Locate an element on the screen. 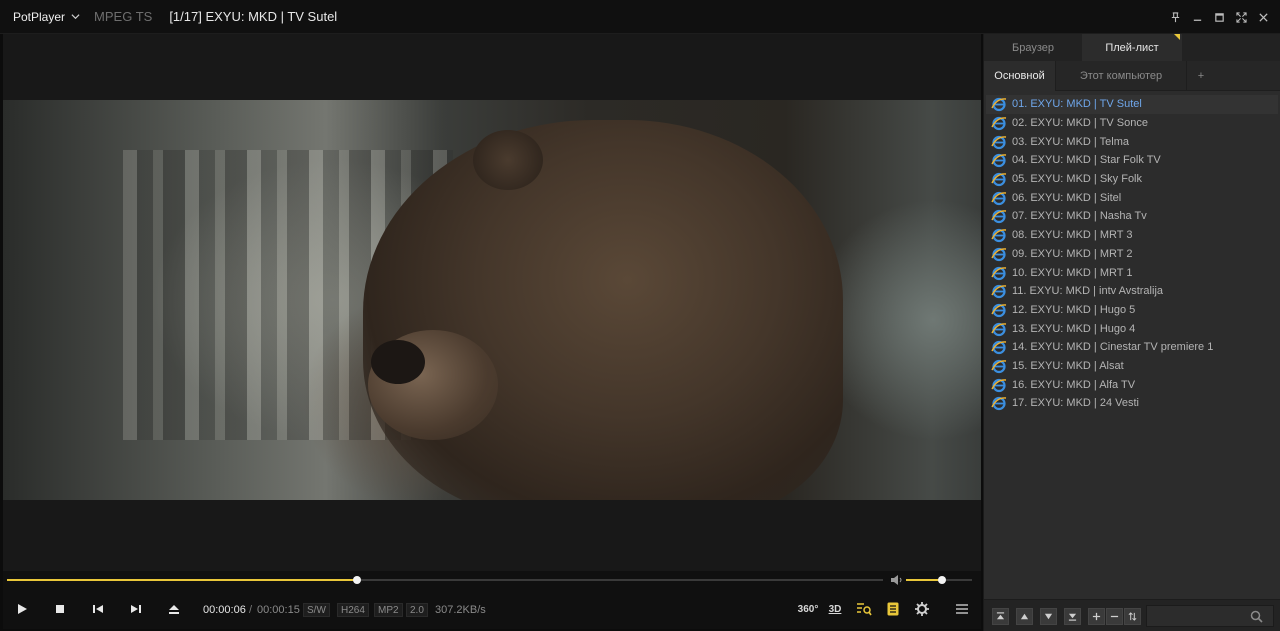 The width and height of the screenshot is (1280, 631). tab-playlist: Плей-лист is located at coordinates (1132, 47).